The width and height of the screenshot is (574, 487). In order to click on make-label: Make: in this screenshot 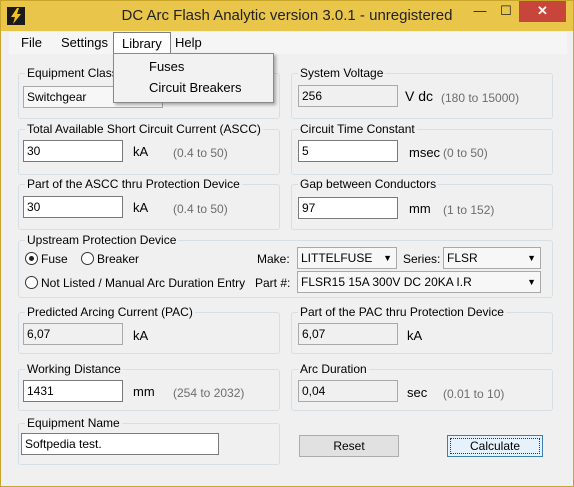, I will do `click(273, 259)`.